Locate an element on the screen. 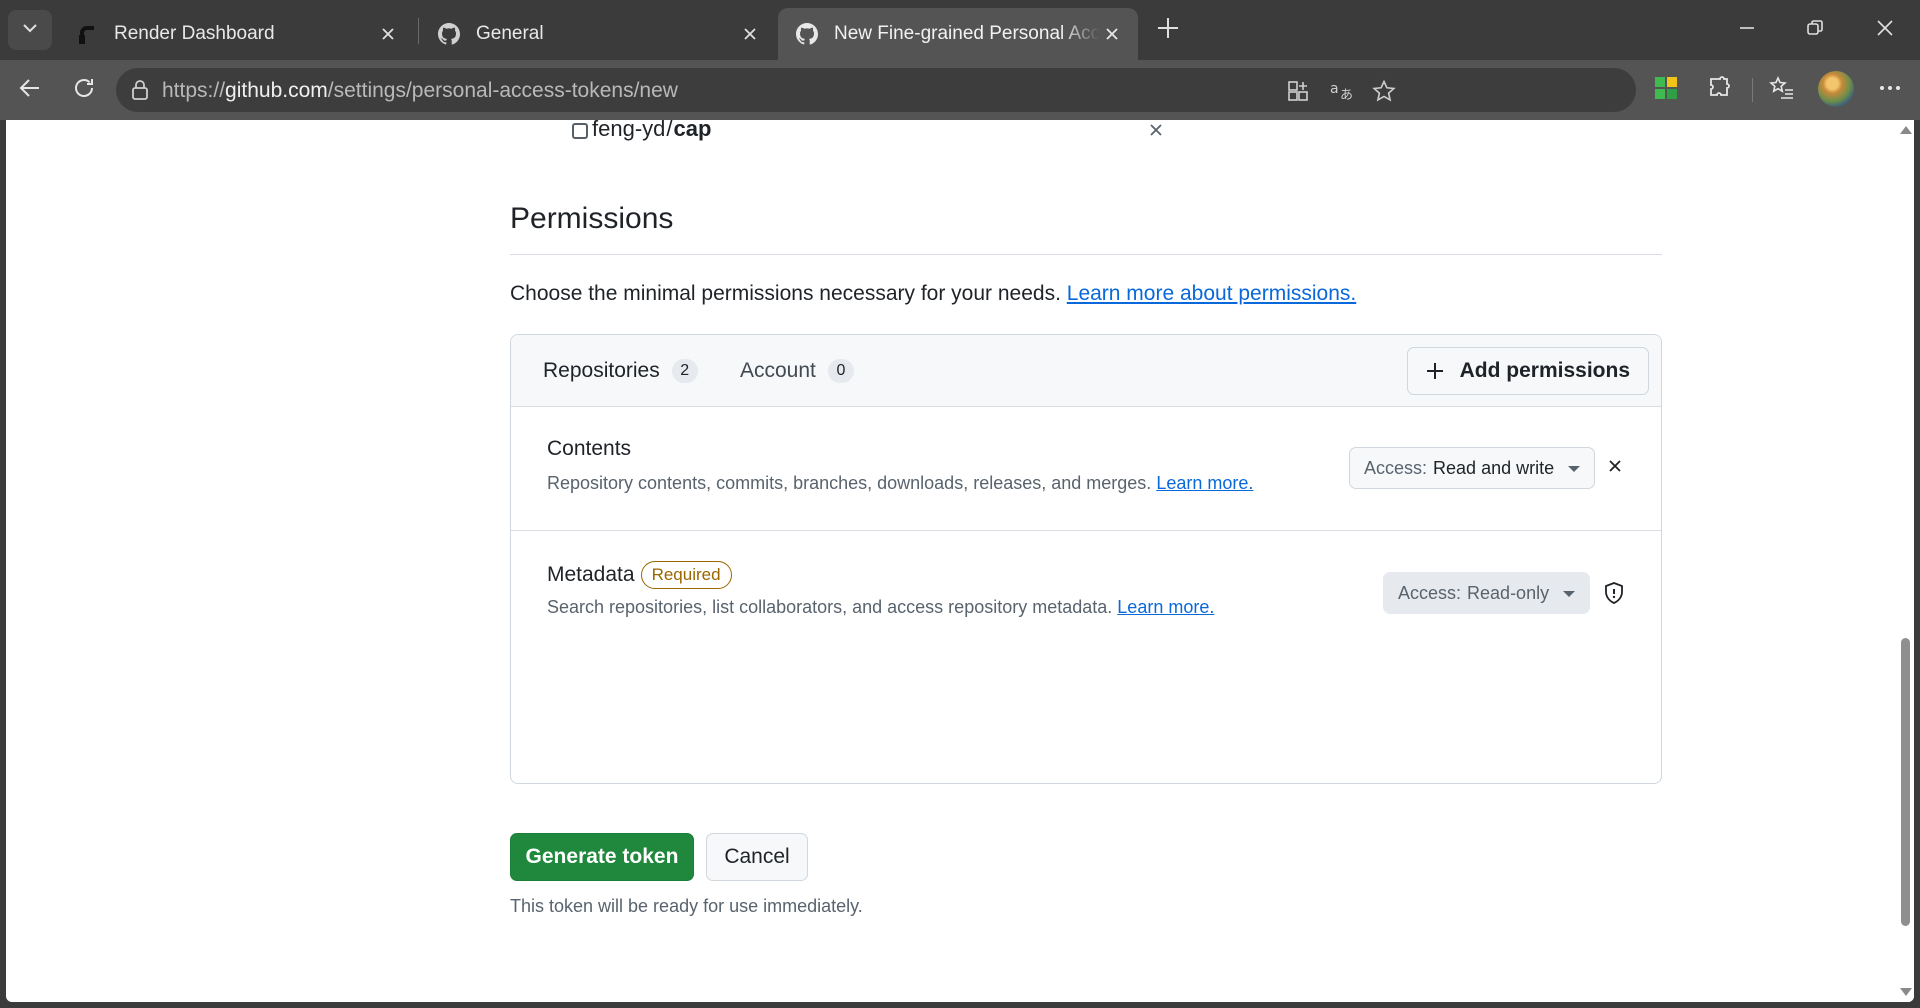 The width and height of the screenshot is (1920, 1008). remove-repository-button is located at coordinates (1156, 132).